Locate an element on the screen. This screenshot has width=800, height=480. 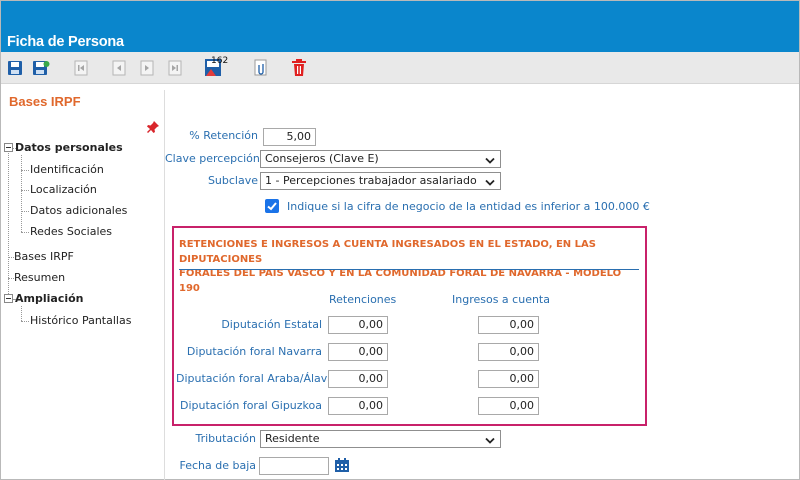
last-record-button is located at coordinates (175, 68).